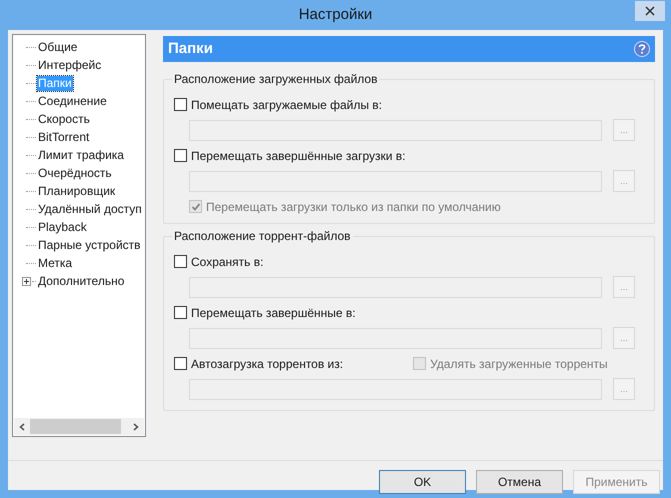  What do you see at coordinates (72, 101) in the screenshot?
I see `tree-item: Соединение` at bounding box center [72, 101].